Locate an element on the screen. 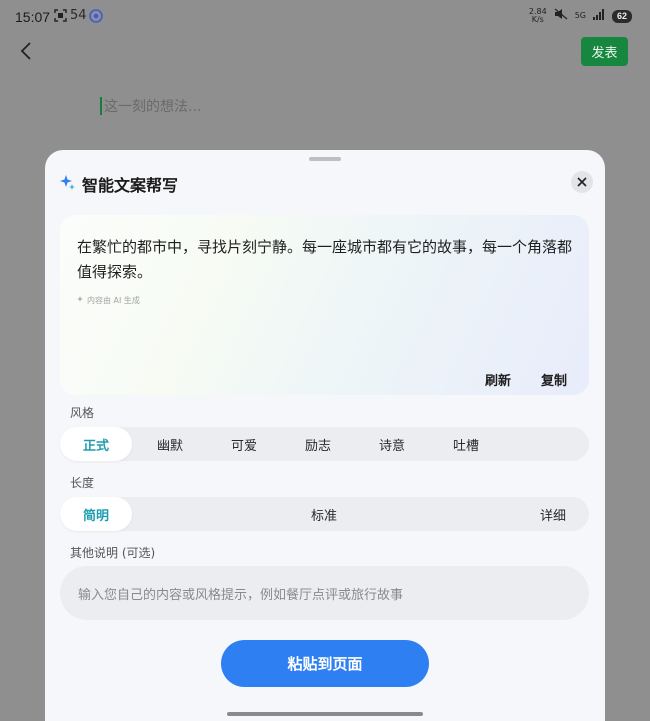 The width and height of the screenshot is (650, 721). paste-to-page-button: 粘贴到页面 is located at coordinates (325, 663).